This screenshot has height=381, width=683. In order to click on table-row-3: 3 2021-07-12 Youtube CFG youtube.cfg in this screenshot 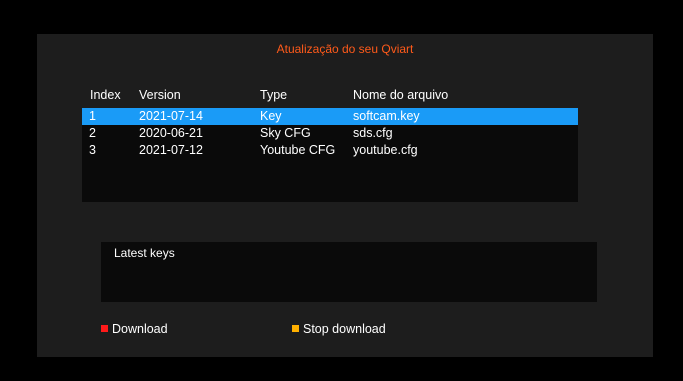, I will do `click(330, 150)`.